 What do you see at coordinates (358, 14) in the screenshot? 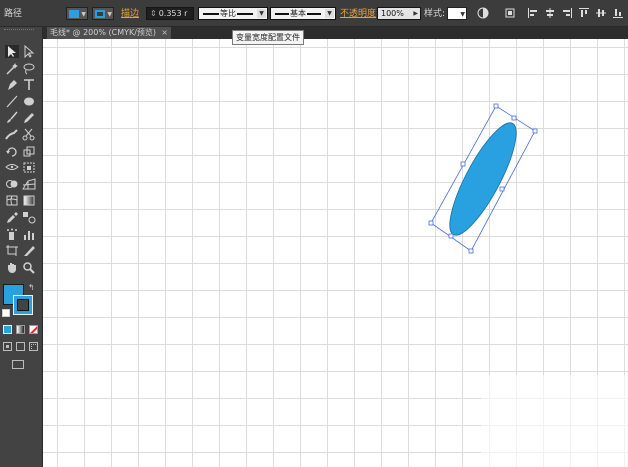
I see `opacity-panel-link: 不透明度` at bounding box center [358, 14].